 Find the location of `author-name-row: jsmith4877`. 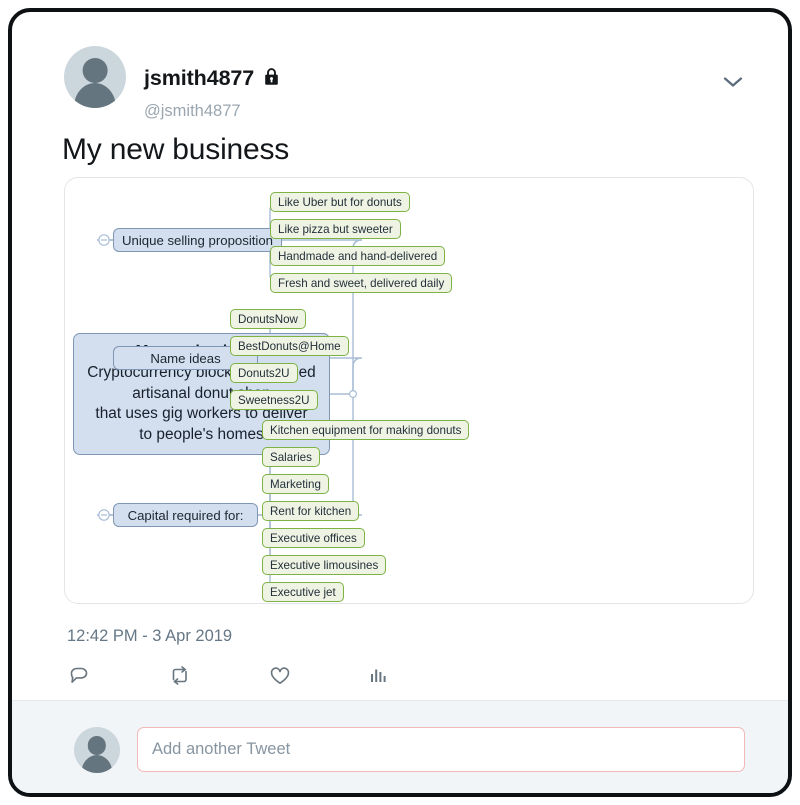

author-name-row: jsmith4877 is located at coordinates (212, 78).